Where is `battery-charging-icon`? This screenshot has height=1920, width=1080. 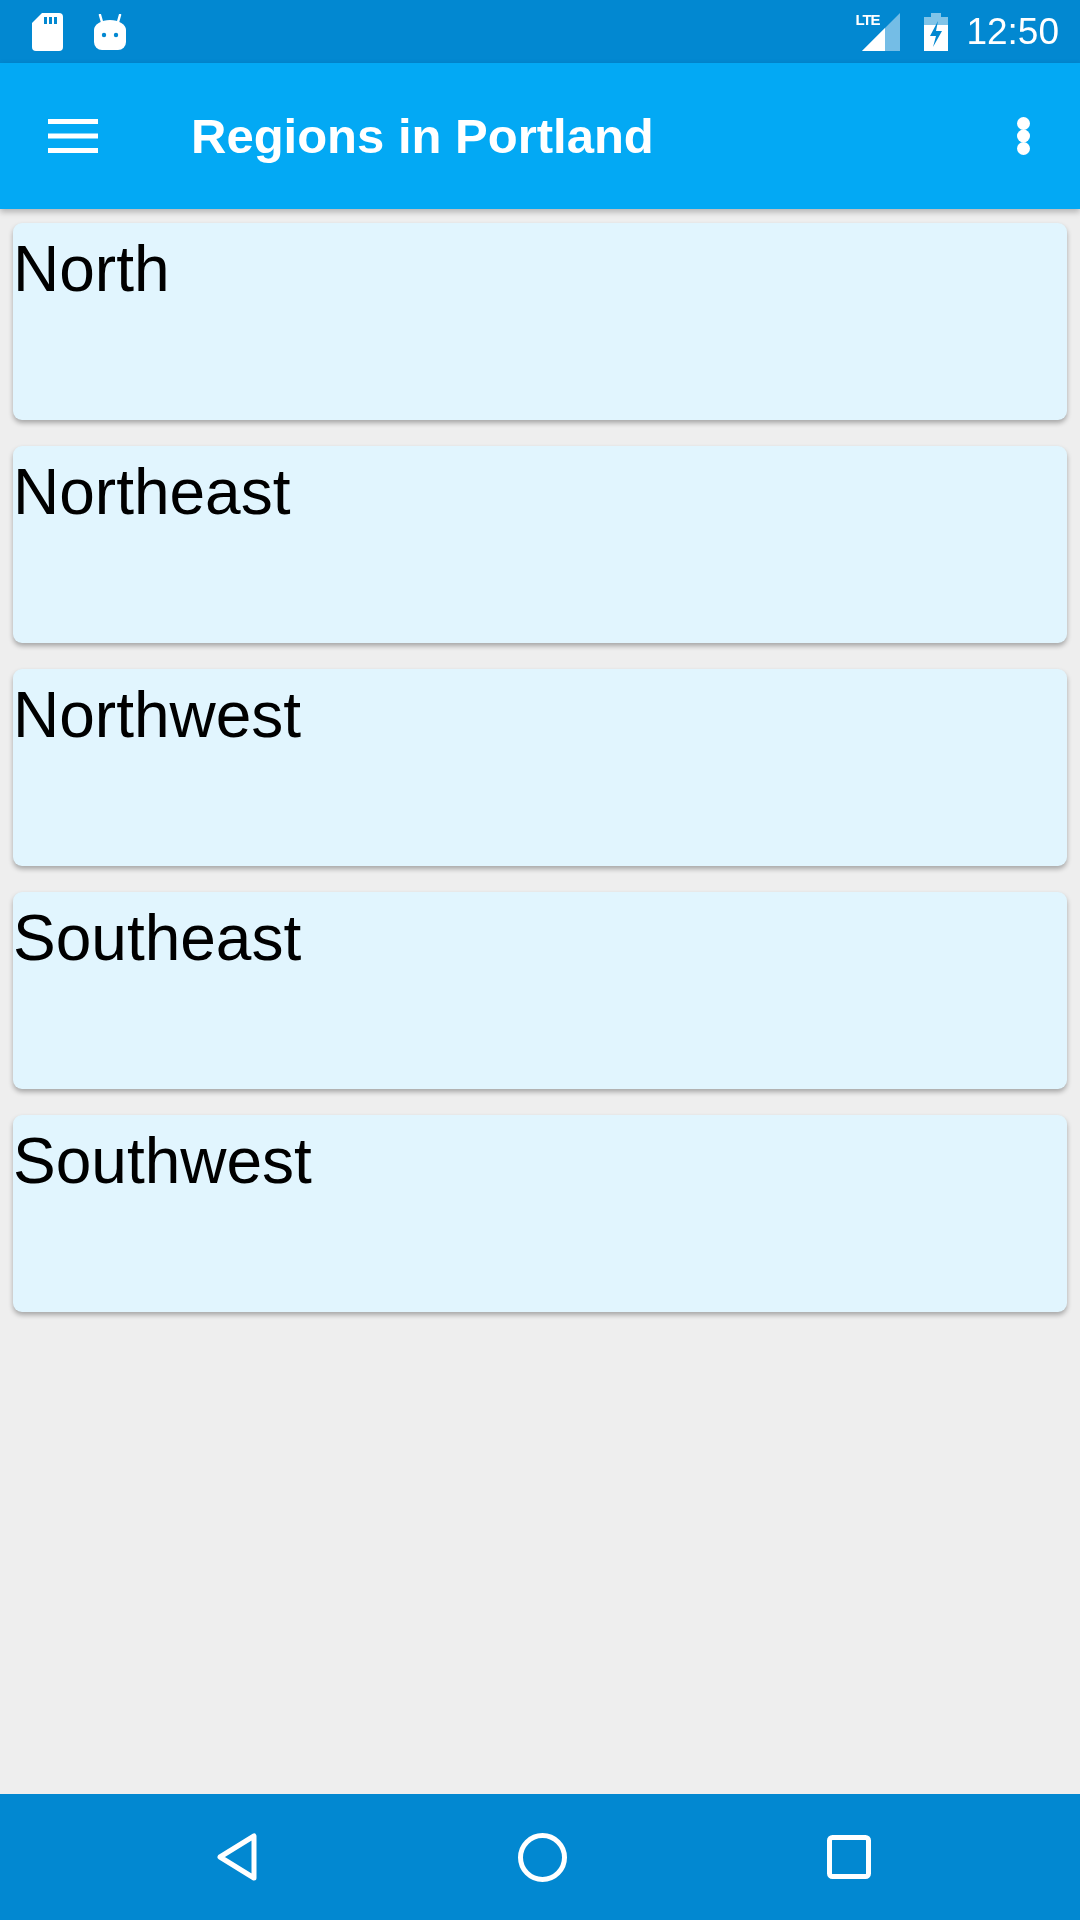
battery-charging-icon is located at coordinates (936, 31).